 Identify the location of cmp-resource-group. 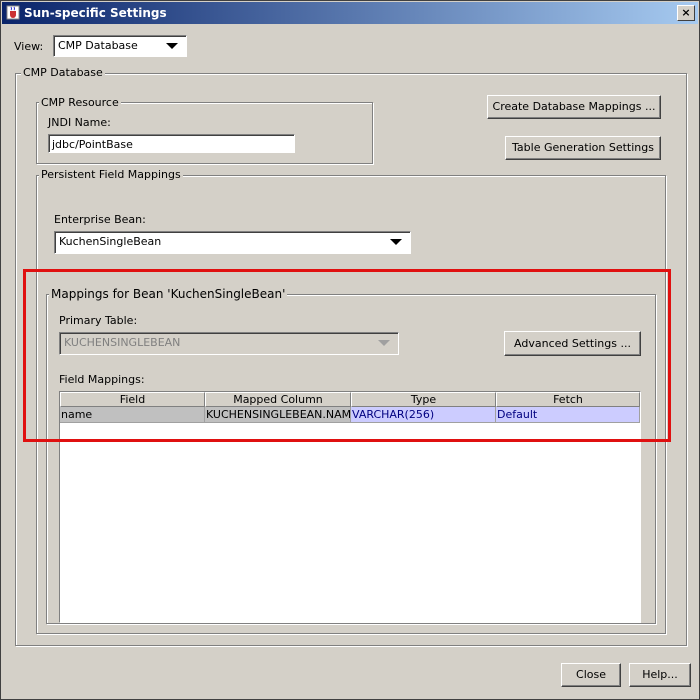
(204, 133).